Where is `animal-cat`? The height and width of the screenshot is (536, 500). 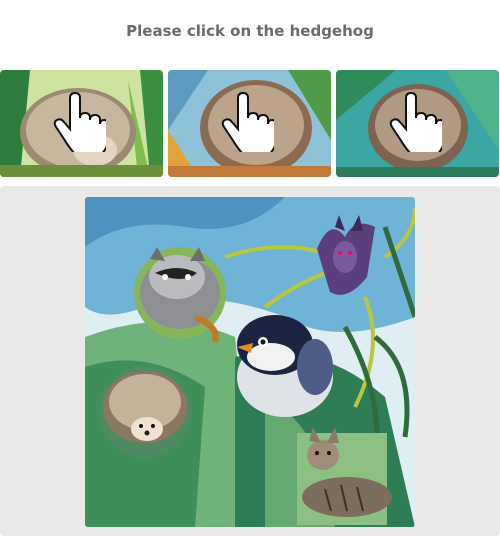
animal-cat is located at coordinates (344, 476).